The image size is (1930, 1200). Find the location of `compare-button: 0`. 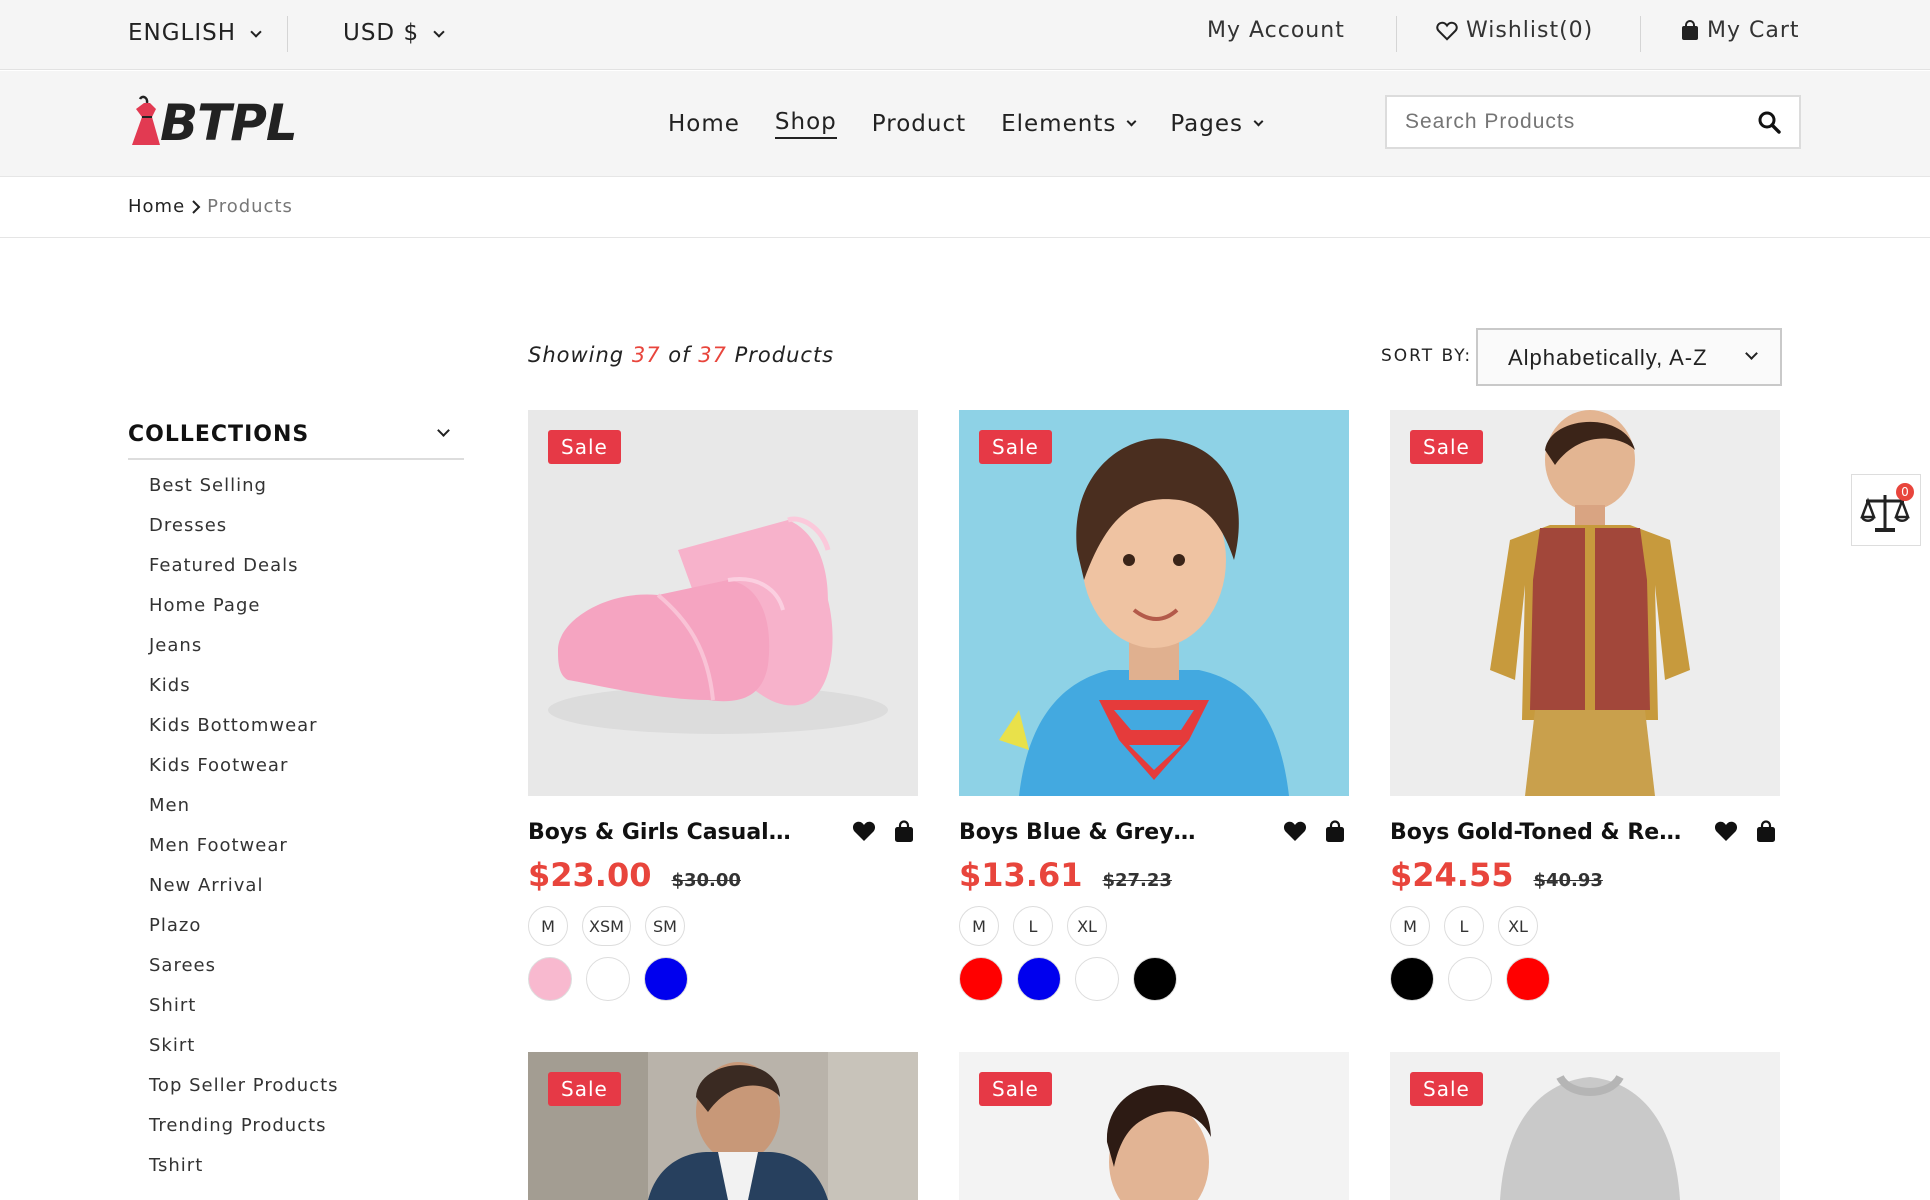

compare-button: 0 is located at coordinates (1886, 510).